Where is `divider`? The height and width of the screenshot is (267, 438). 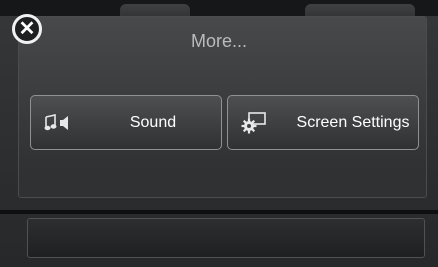
divider is located at coordinates (219, 212).